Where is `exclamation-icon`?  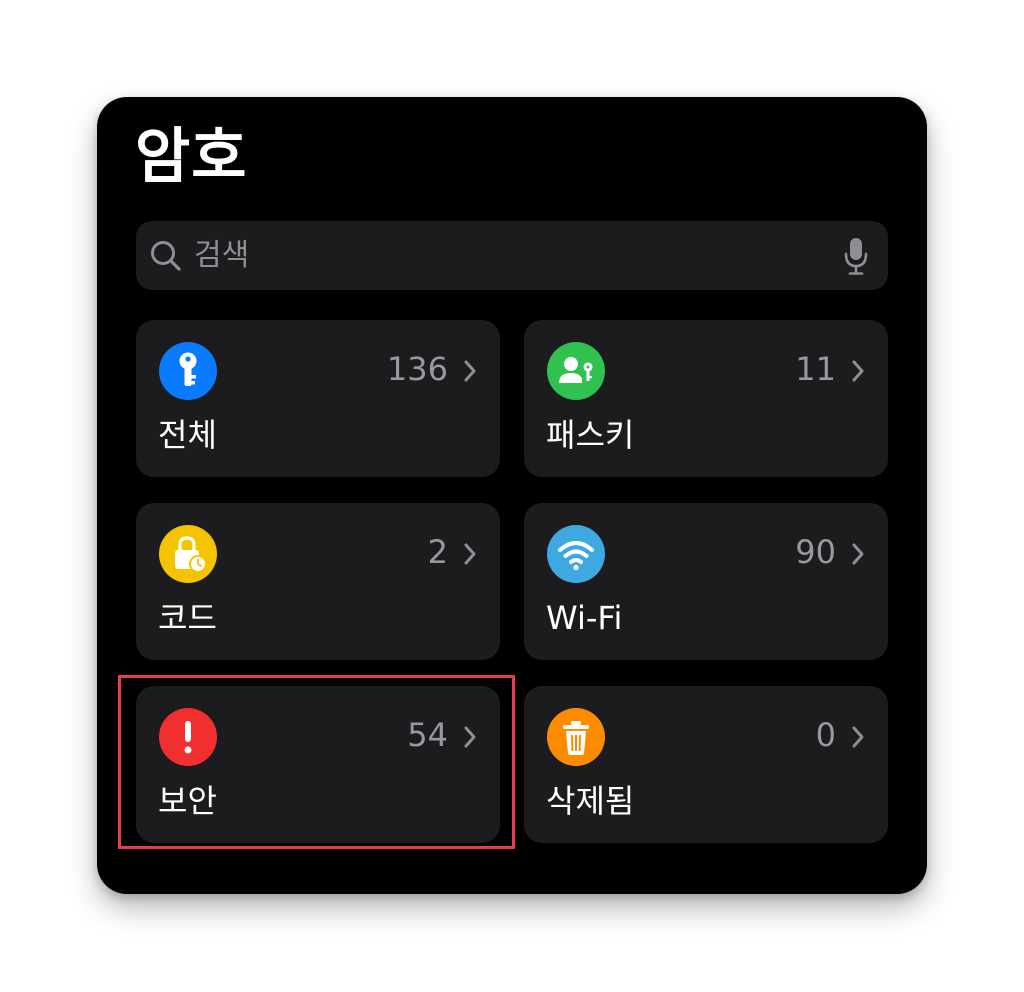 exclamation-icon is located at coordinates (188, 737).